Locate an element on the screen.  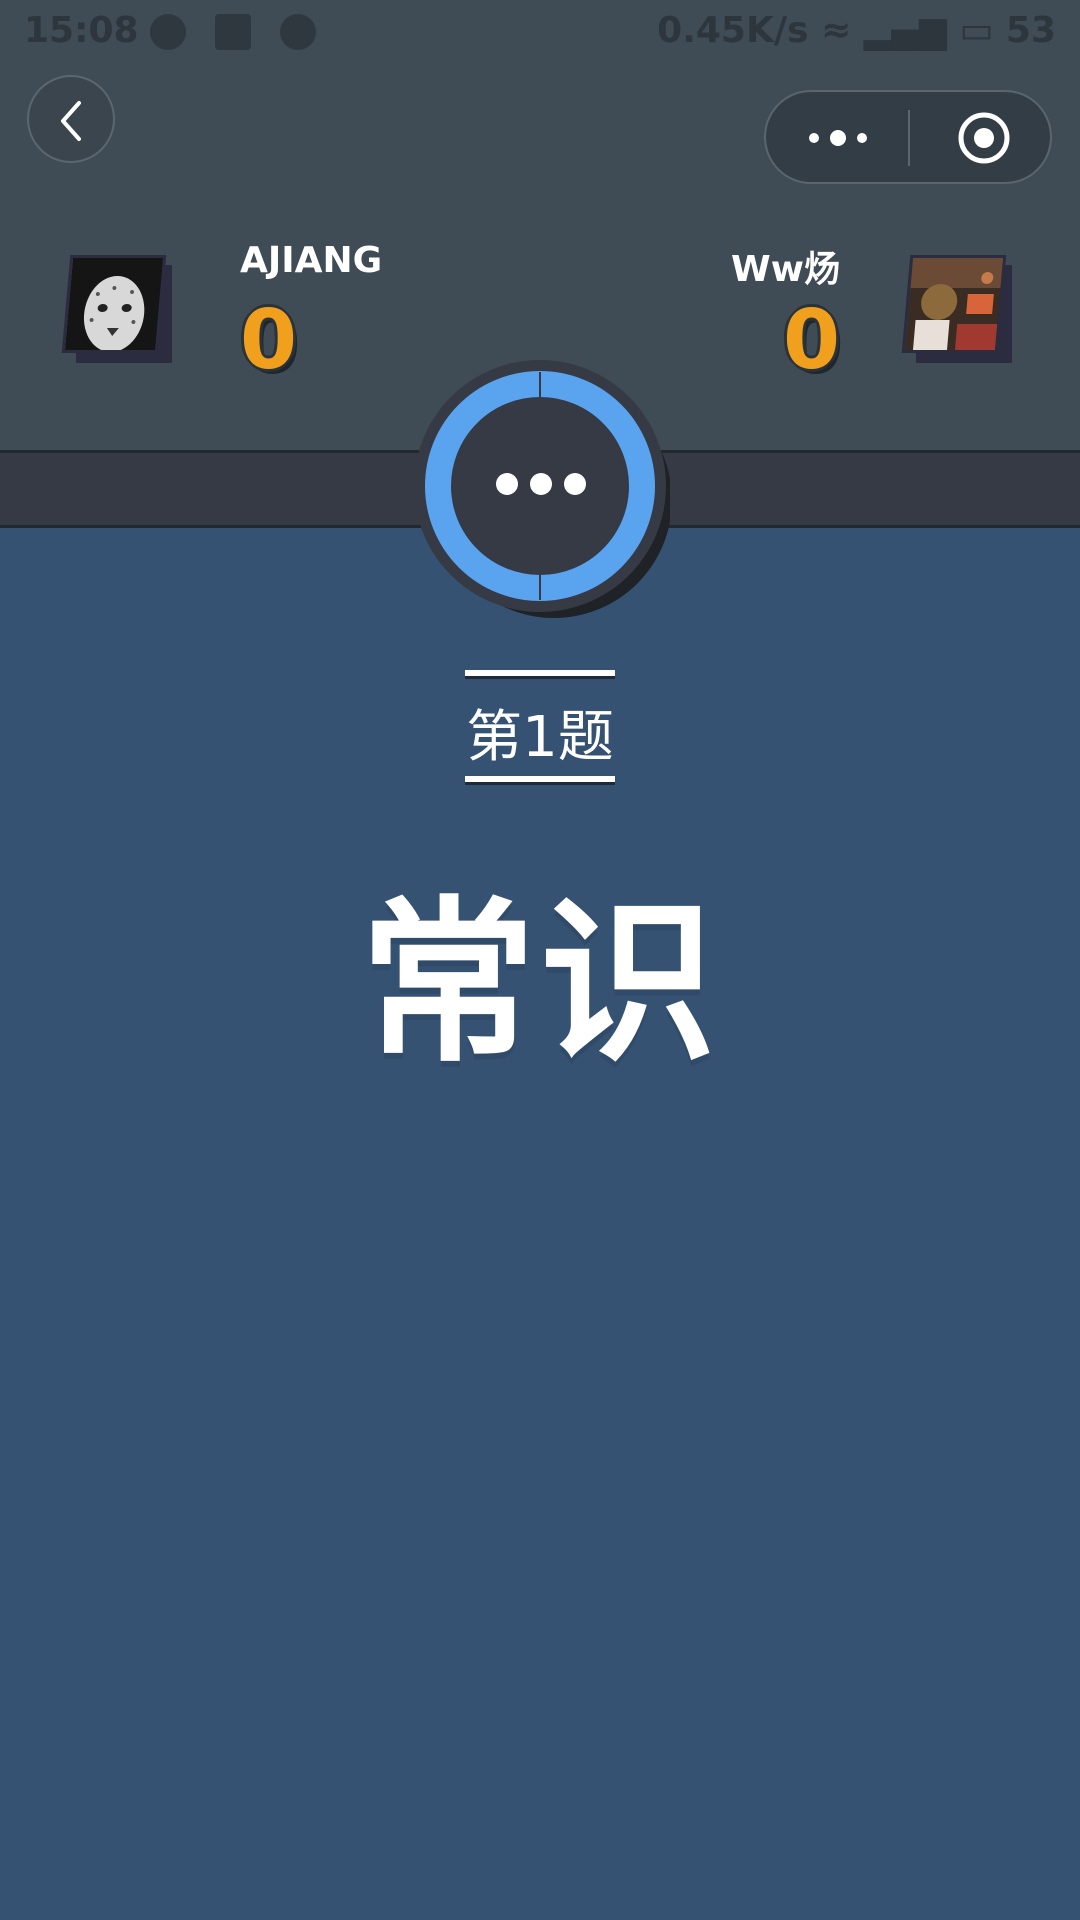
network-speed: 0.45K/s is located at coordinates (733, 30).